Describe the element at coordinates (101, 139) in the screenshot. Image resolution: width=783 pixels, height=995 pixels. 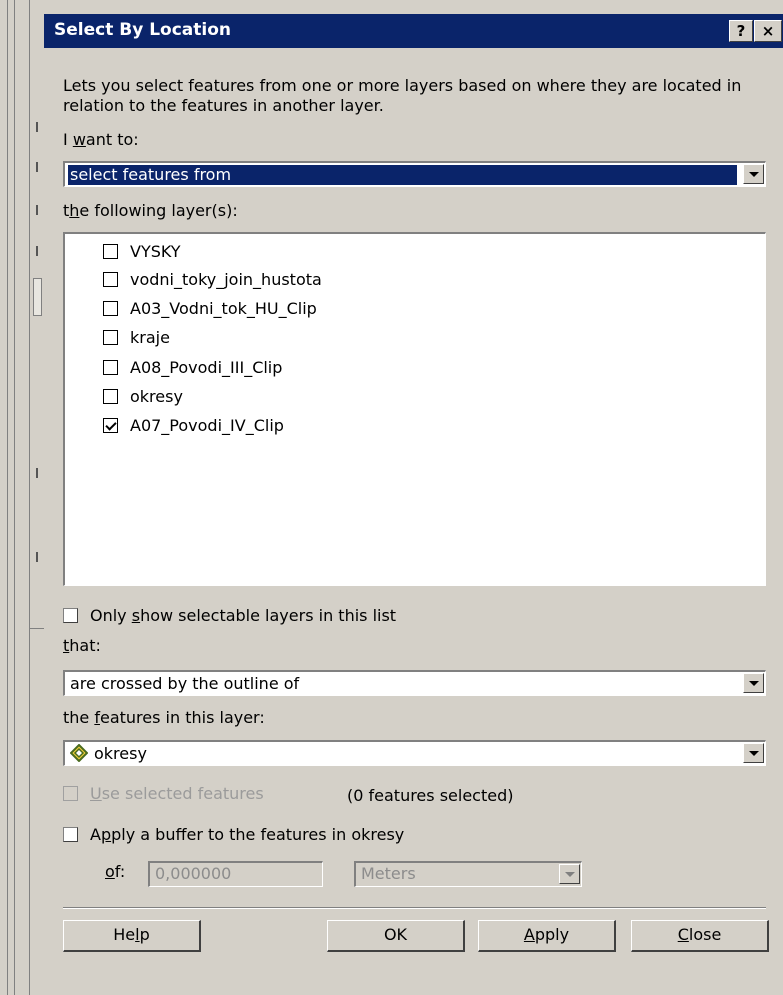
I see `want-to-label: I want to:` at that location.